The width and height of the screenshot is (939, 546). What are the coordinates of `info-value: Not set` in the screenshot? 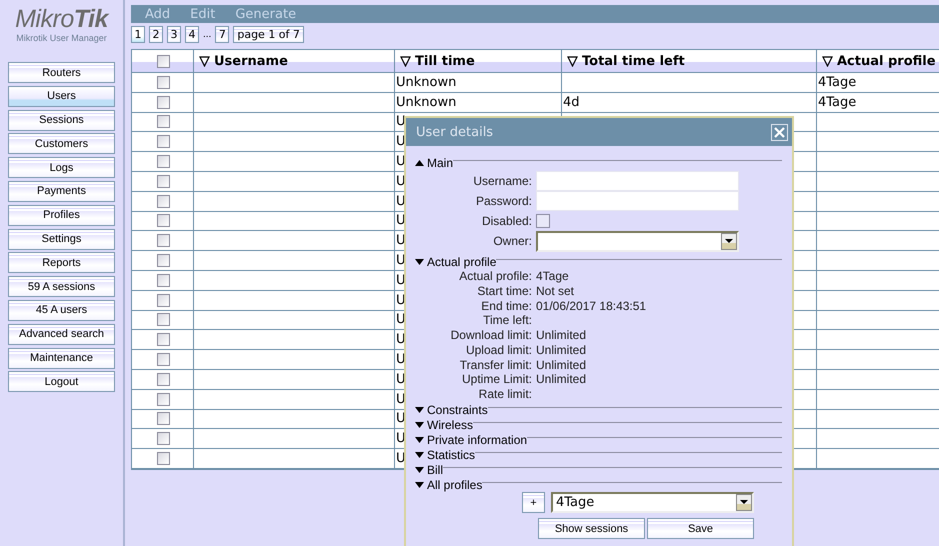 It's located at (556, 291).